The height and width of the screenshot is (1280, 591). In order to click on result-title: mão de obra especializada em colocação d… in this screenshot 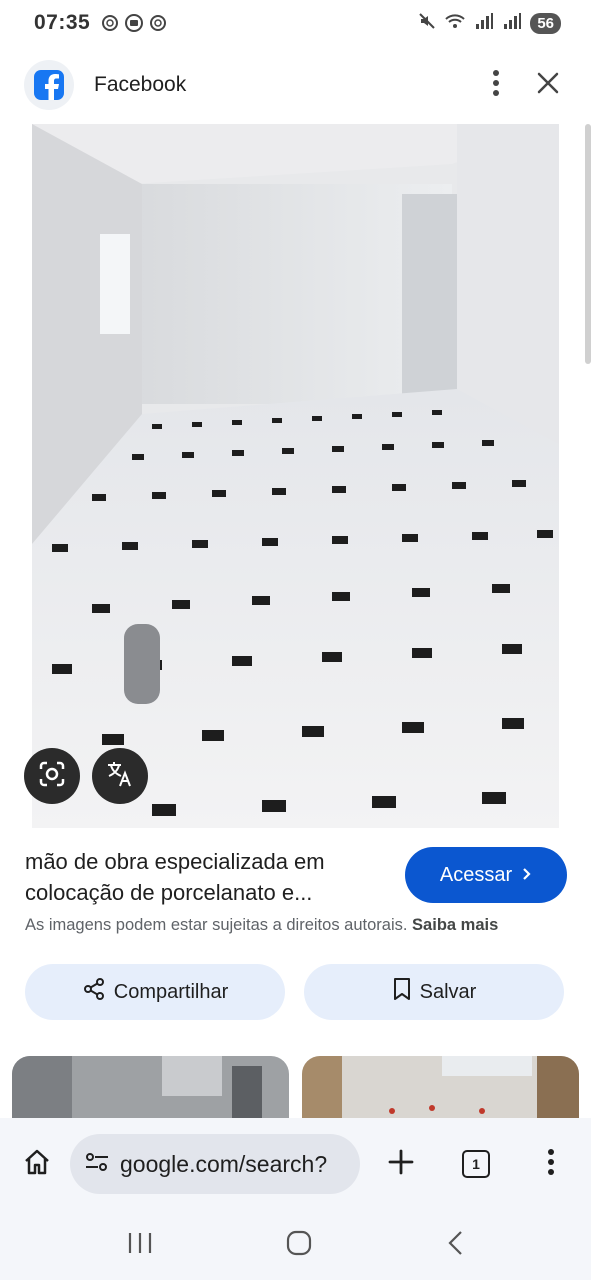, I will do `click(205, 877)`.